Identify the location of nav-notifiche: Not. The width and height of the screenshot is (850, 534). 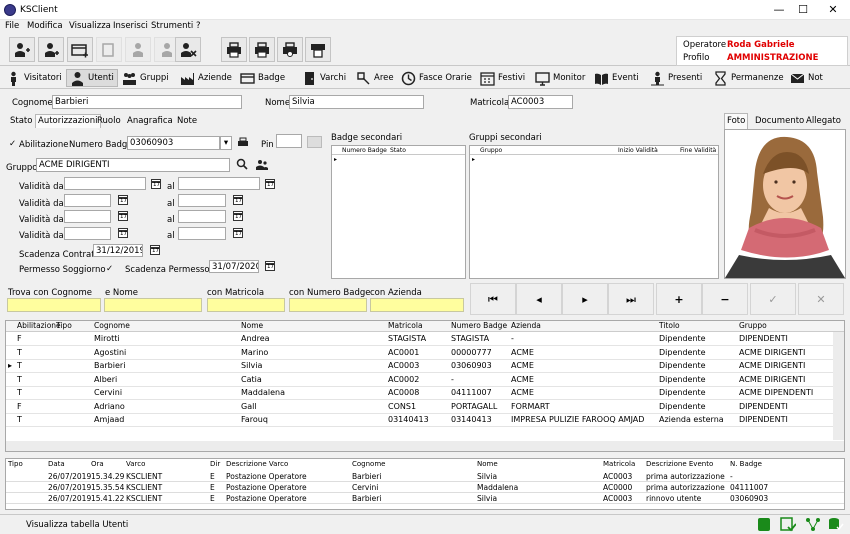
(806, 78).